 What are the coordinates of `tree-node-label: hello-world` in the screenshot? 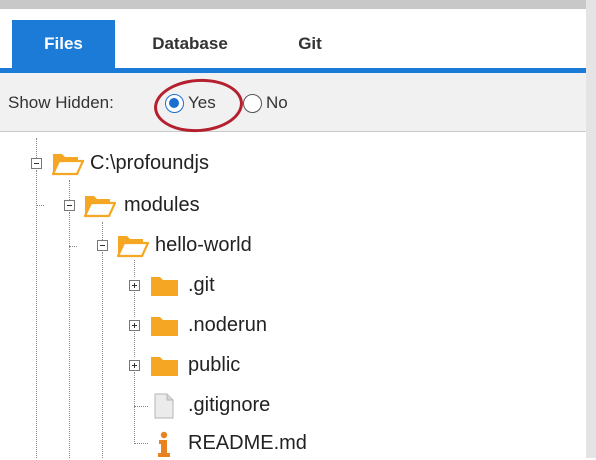 It's located at (203, 245).